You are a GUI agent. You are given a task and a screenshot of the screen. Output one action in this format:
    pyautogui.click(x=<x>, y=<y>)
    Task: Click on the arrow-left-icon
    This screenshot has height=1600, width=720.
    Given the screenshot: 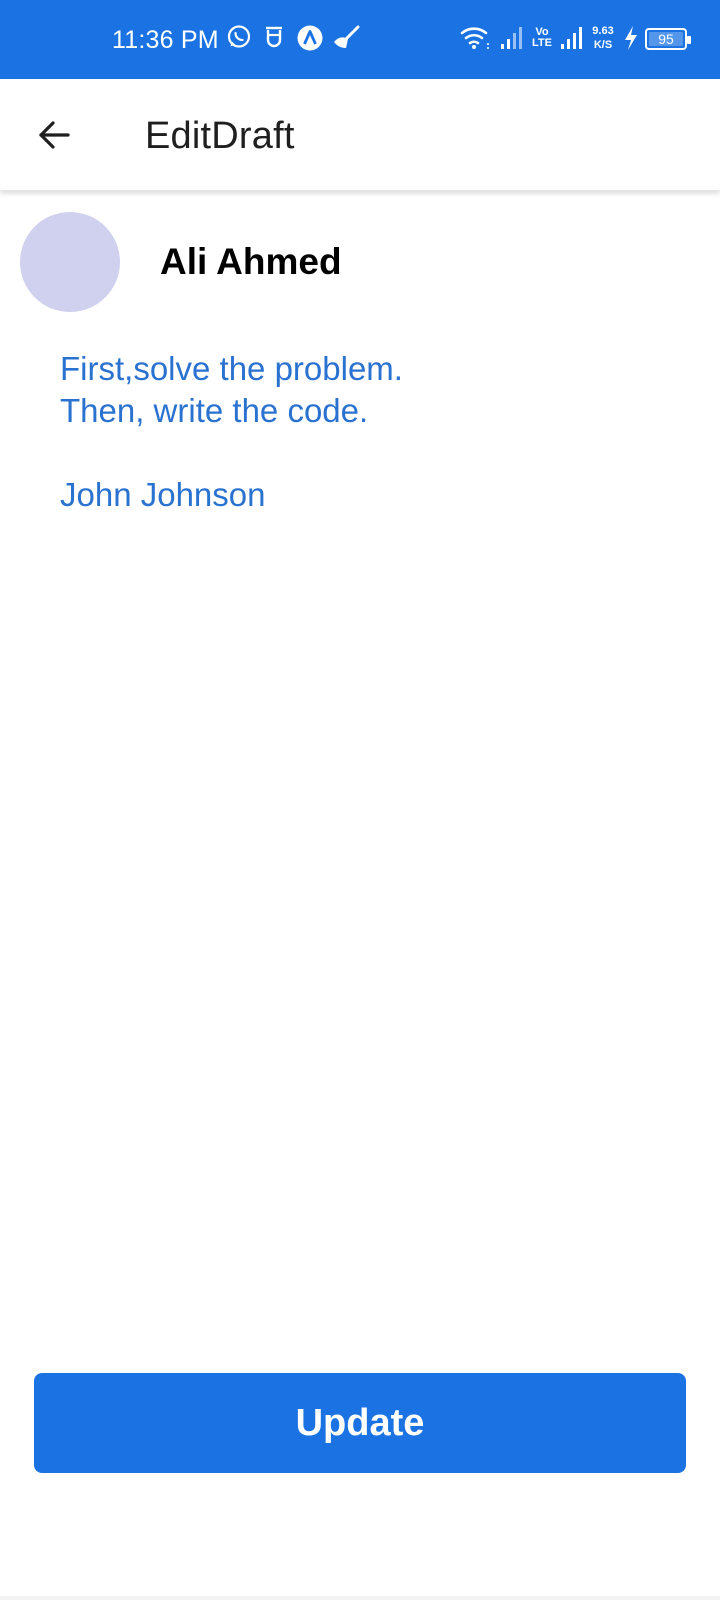 What is the action you would take?
    pyautogui.click(x=54, y=135)
    